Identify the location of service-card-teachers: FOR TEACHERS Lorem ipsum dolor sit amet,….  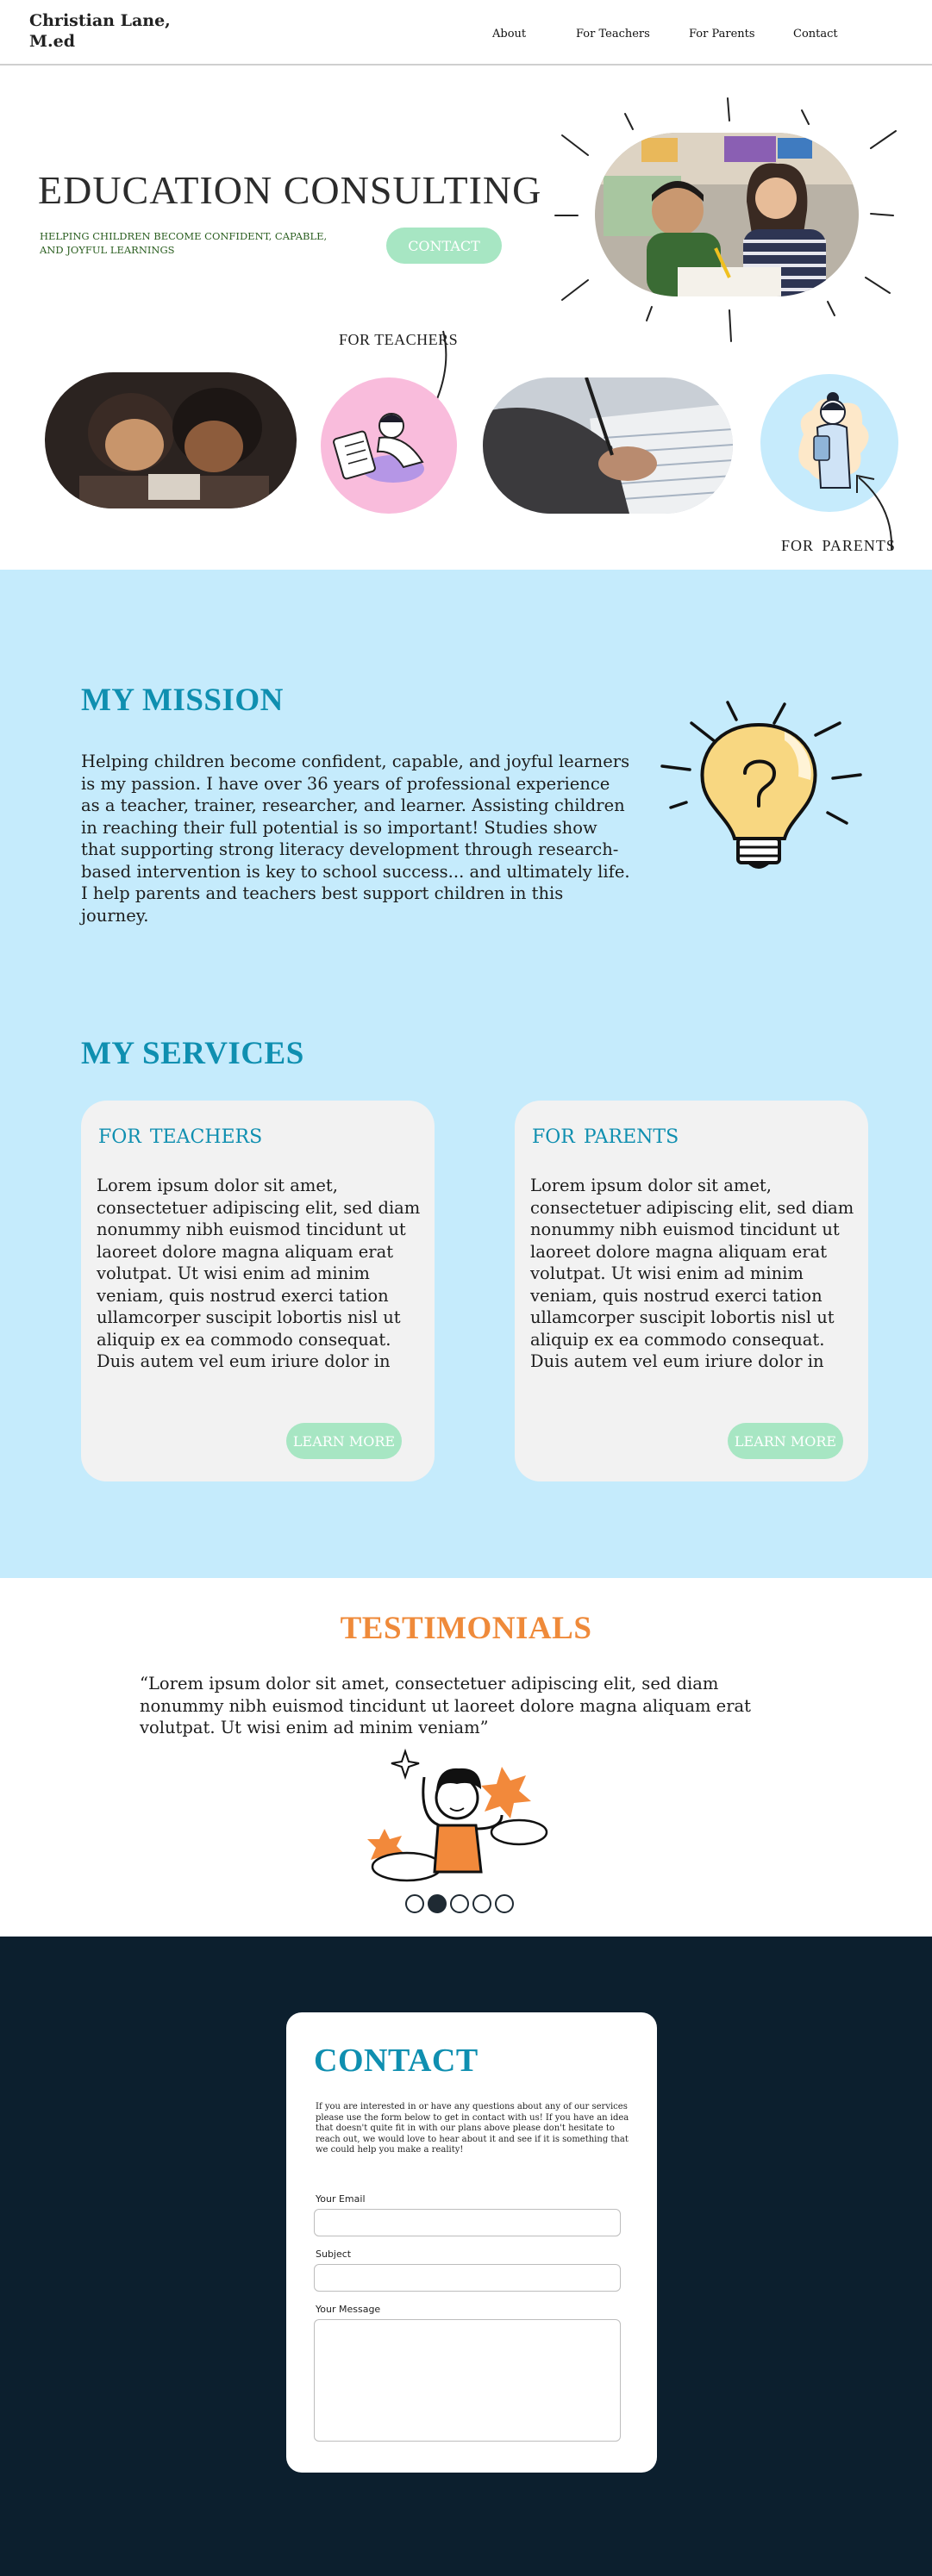
(258, 1291).